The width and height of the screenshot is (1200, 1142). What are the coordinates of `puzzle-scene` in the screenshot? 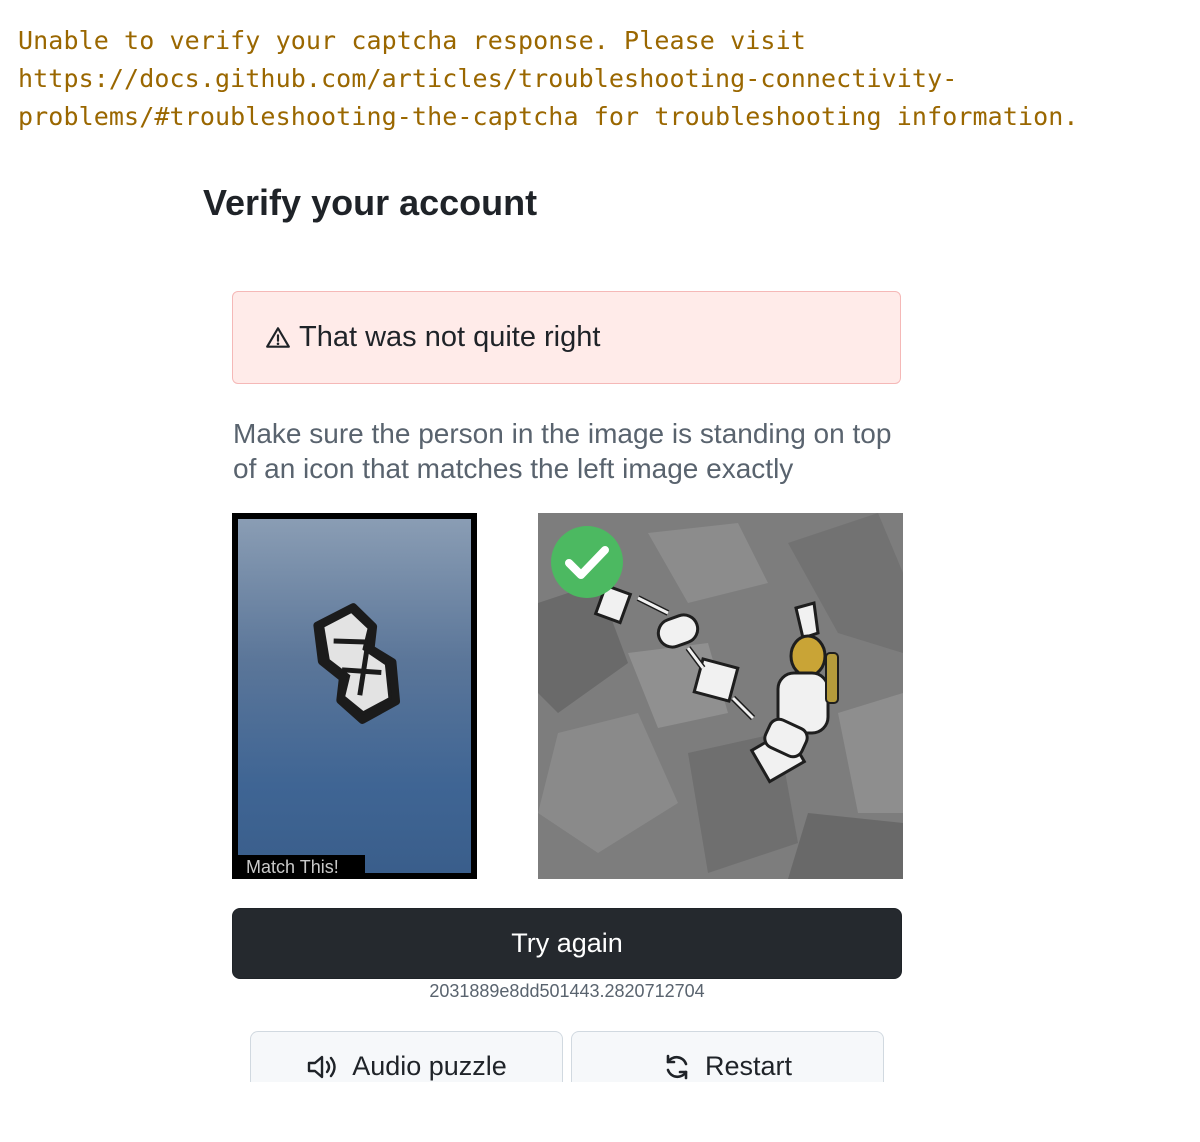 It's located at (720, 696).